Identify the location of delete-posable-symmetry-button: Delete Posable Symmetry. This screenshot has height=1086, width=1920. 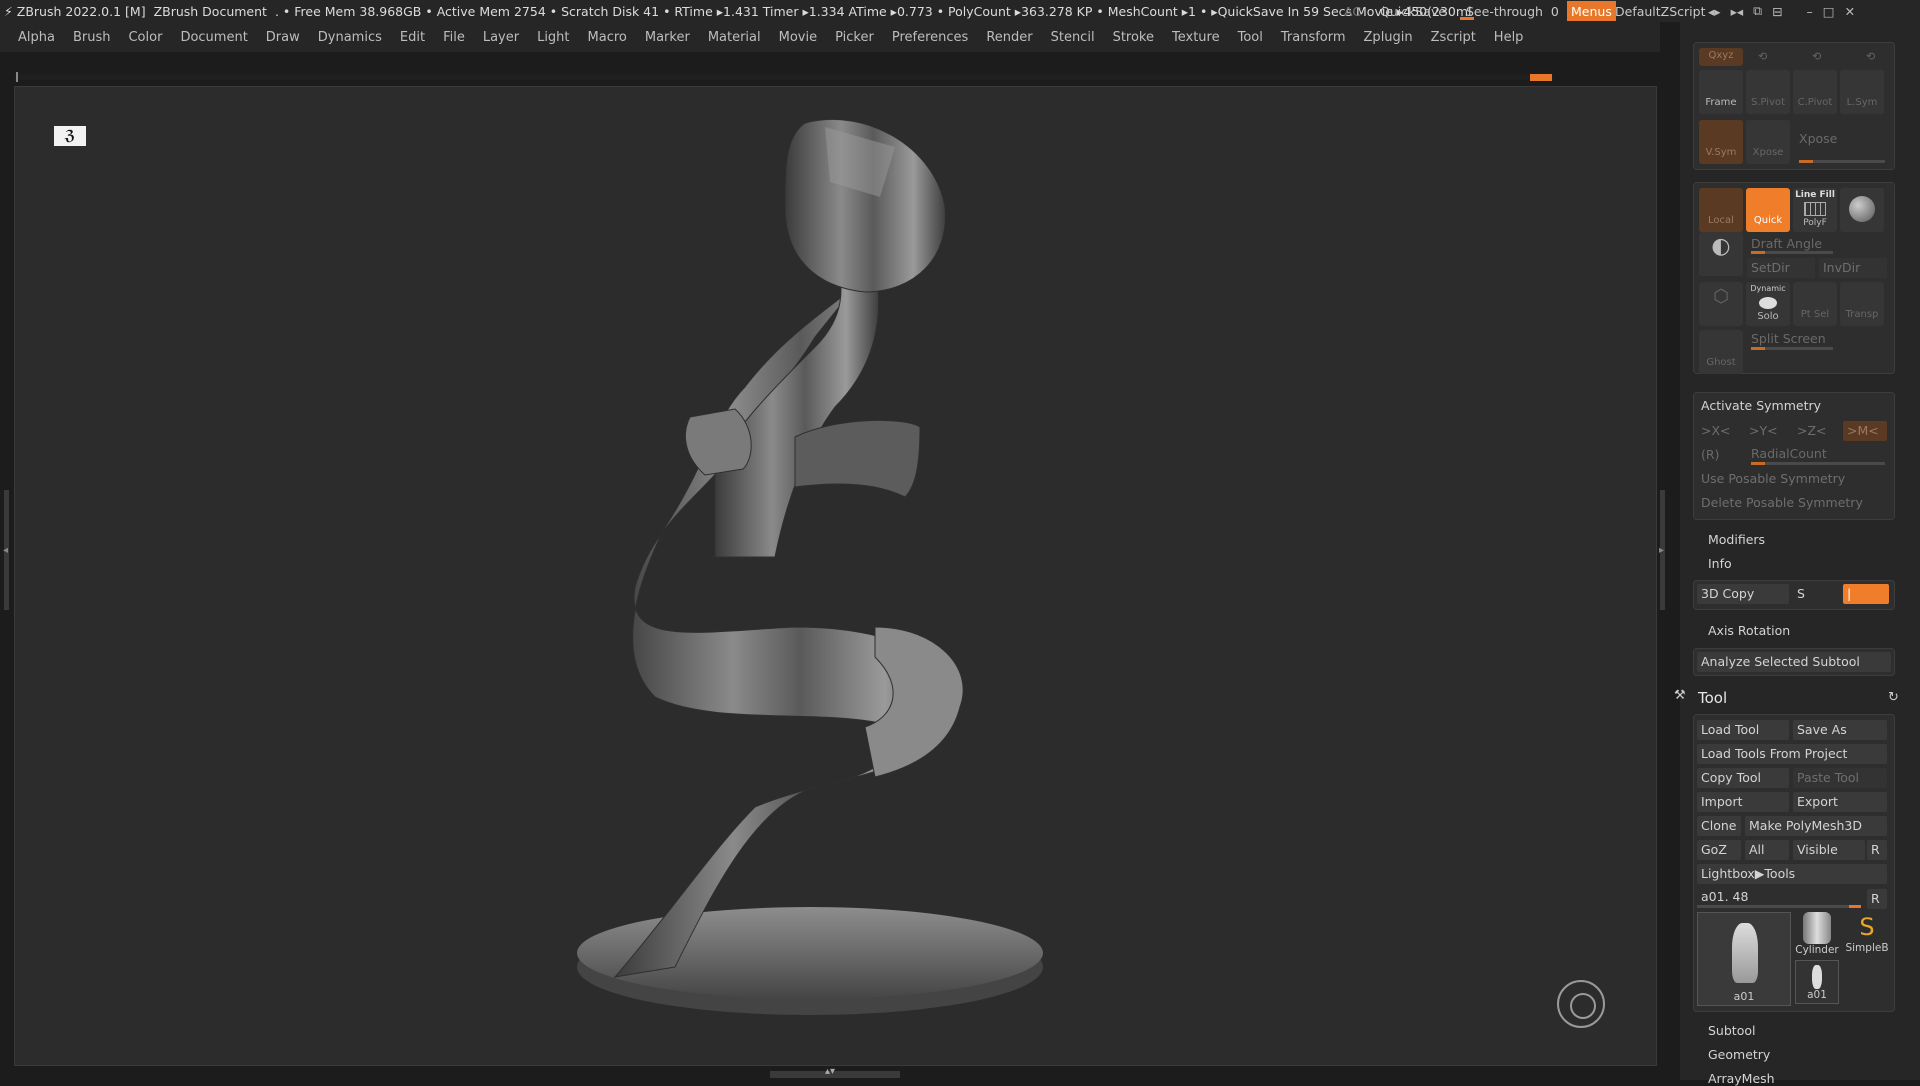
(1794, 503).